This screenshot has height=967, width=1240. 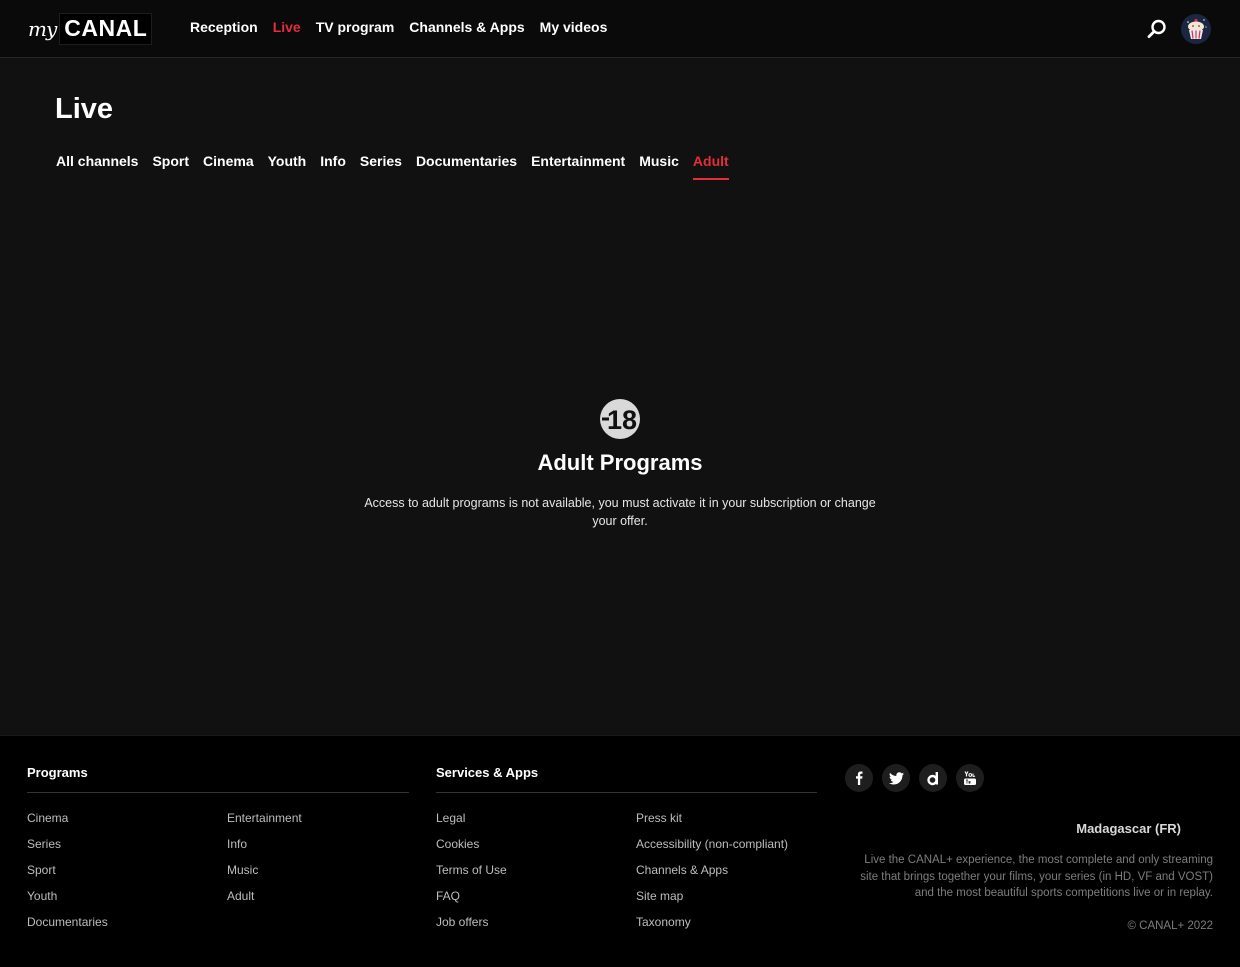 I want to click on footer-link: Series, so click(x=67, y=844).